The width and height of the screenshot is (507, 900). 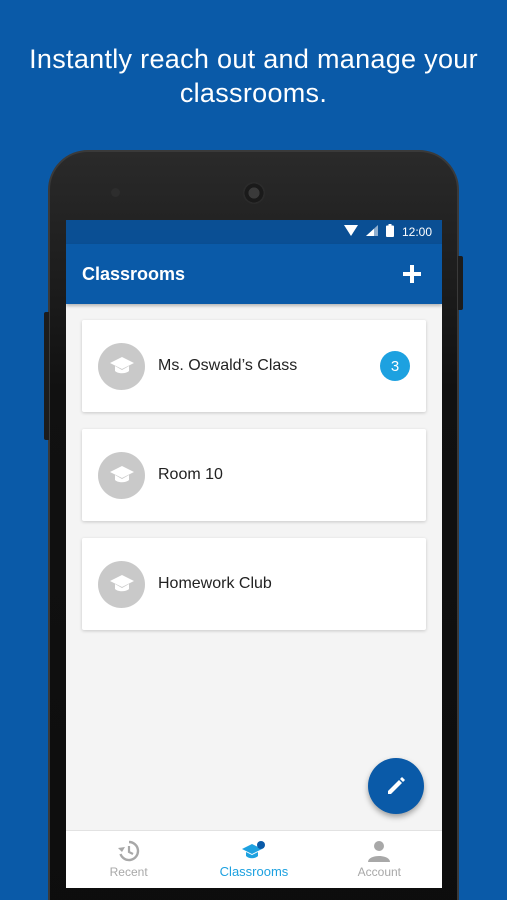 What do you see at coordinates (254, 232) in the screenshot?
I see `status-bar: 12:00` at bounding box center [254, 232].